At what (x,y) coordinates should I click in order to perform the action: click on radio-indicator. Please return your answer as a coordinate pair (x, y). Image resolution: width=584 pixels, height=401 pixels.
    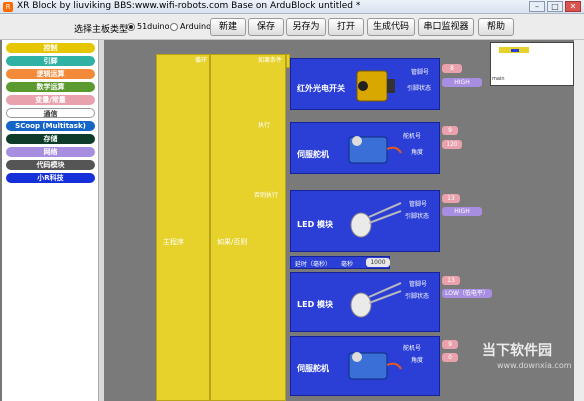
    Looking at the image, I should click on (174, 26).